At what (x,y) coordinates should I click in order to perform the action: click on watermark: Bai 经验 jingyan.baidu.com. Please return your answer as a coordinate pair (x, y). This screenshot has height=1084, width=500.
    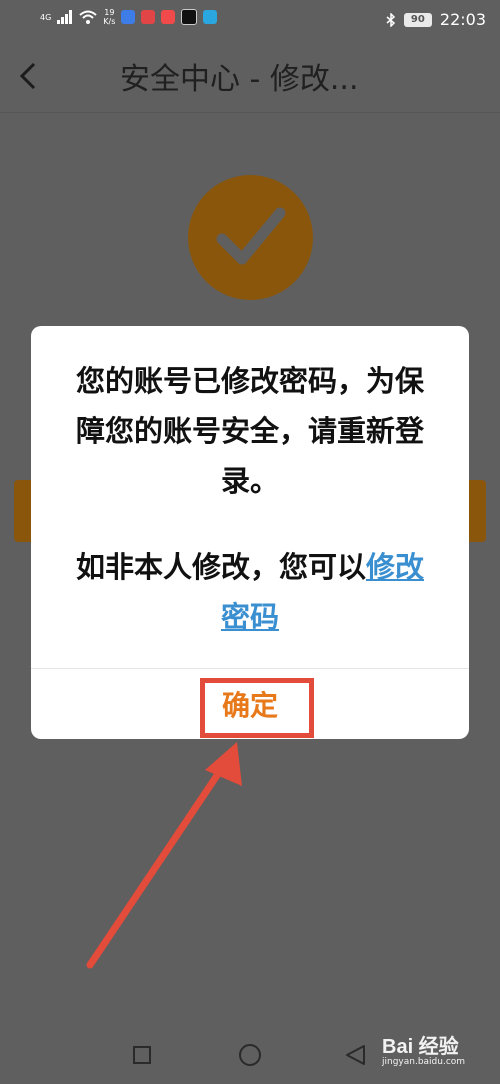
    Looking at the image, I should click on (423, 1048).